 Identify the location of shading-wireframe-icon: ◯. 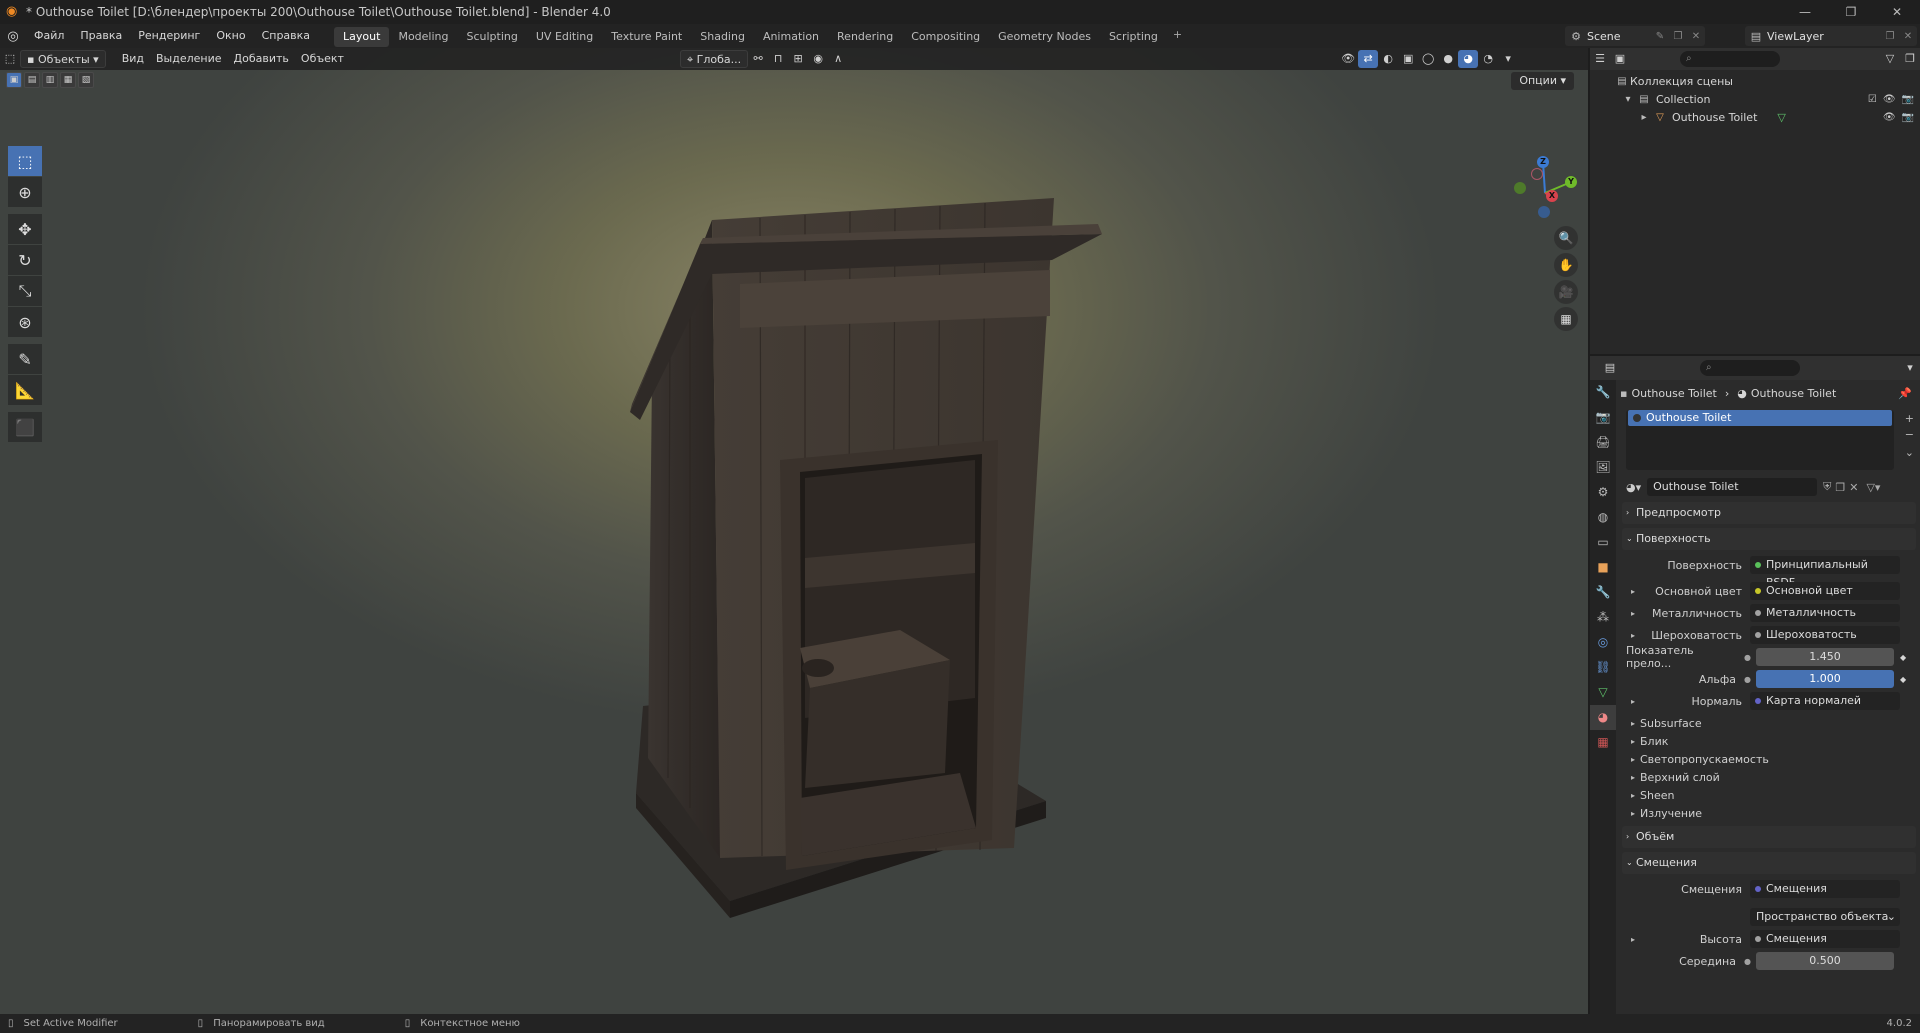
(1428, 59).